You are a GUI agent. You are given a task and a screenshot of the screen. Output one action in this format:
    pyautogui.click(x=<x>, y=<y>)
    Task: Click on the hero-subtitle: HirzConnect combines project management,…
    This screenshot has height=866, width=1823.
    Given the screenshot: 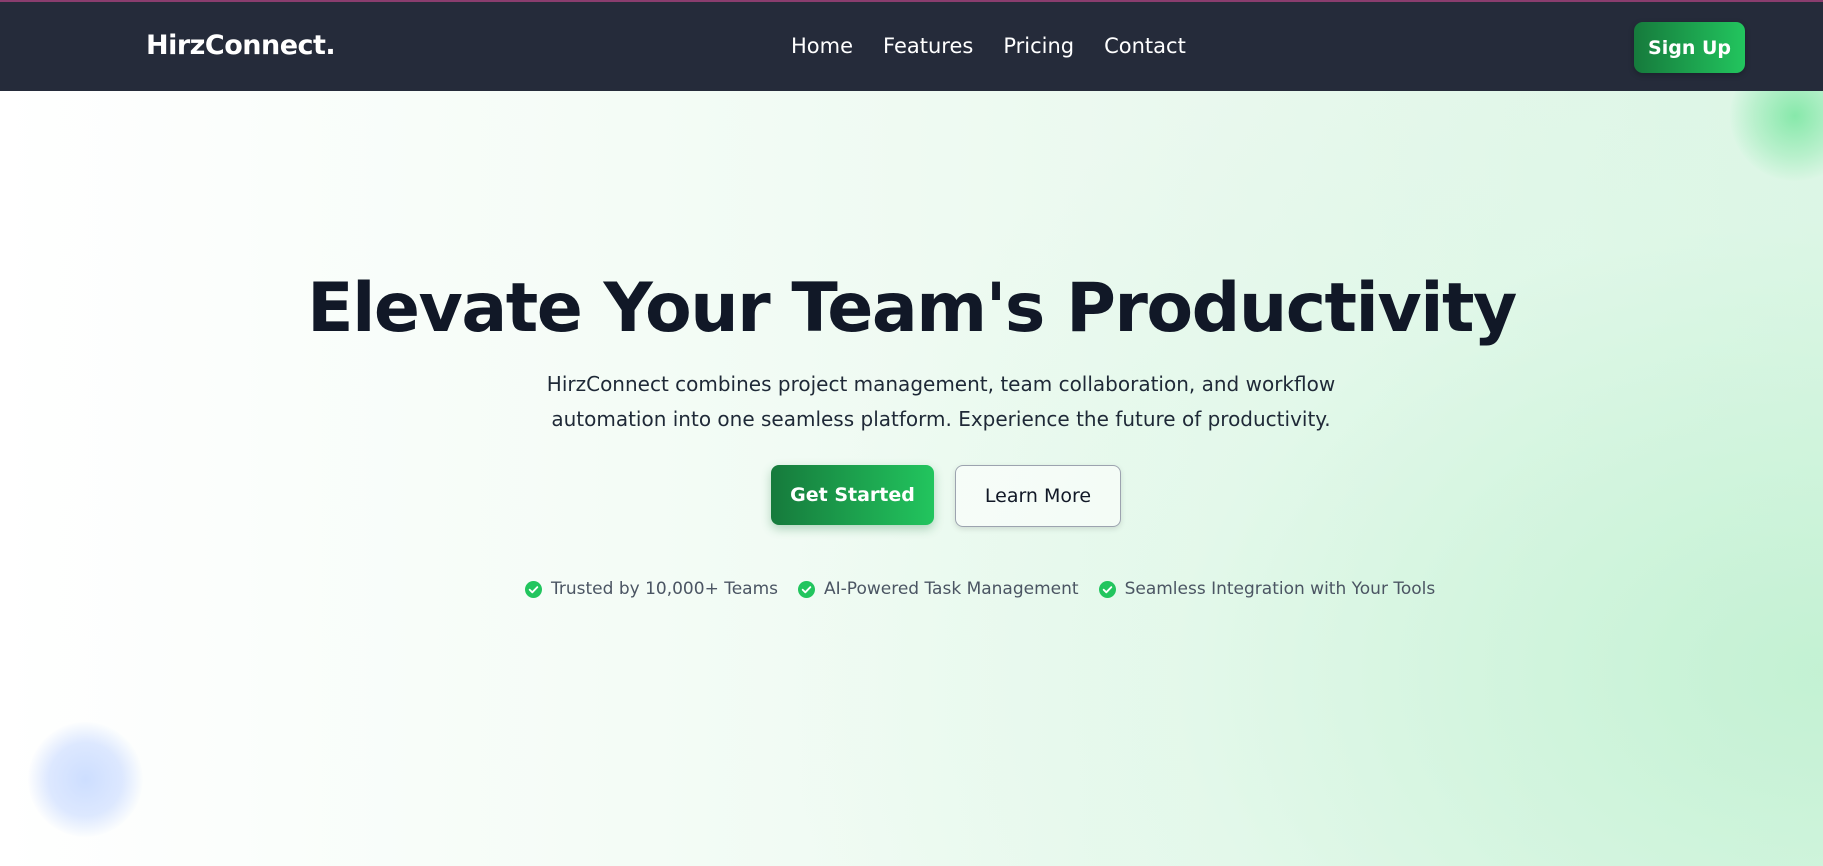 What is the action you would take?
    pyautogui.click(x=941, y=401)
    